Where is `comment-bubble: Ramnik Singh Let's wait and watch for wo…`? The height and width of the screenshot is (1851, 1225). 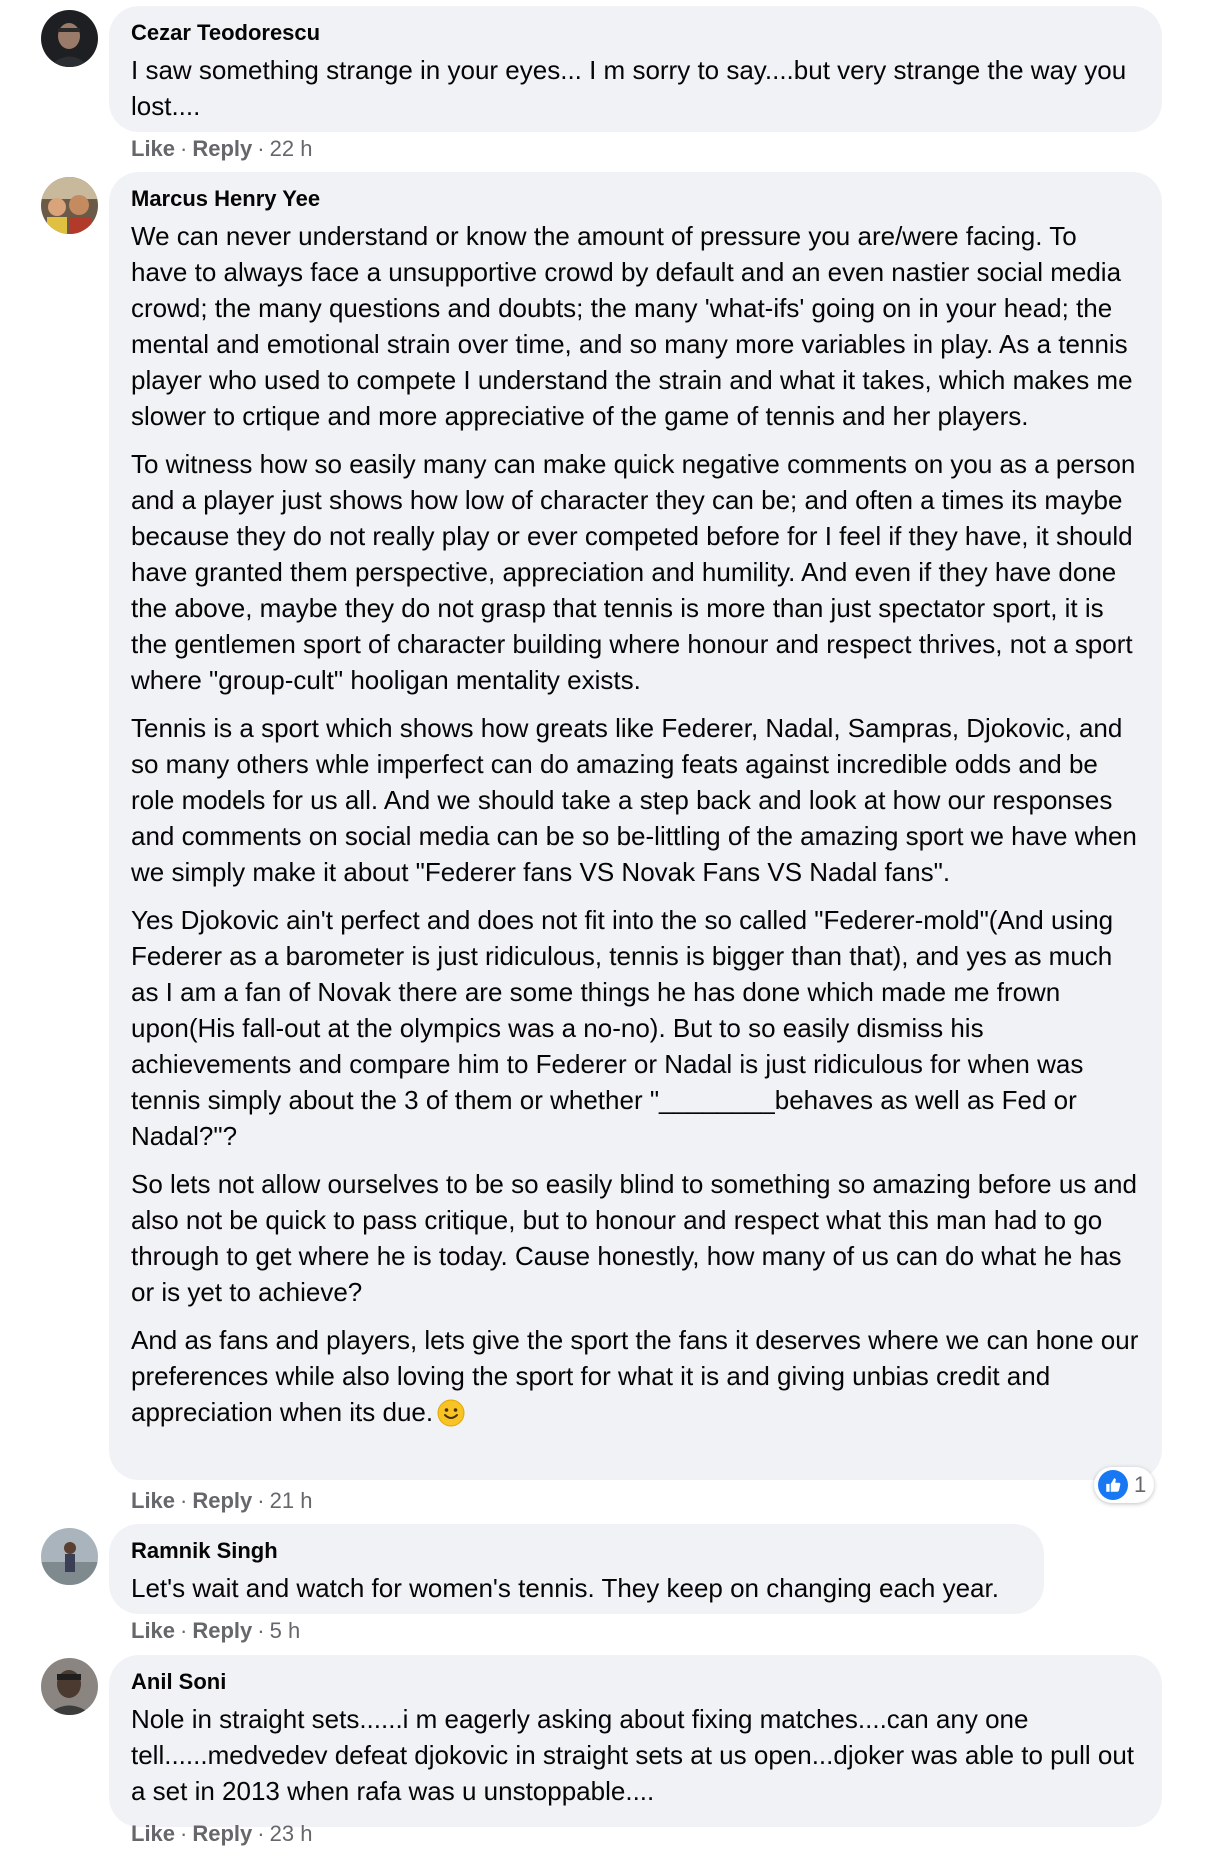
comment-bubble: Ramnik Singh Let's wait and watch for wo… is located at coordinates (576, 1569).